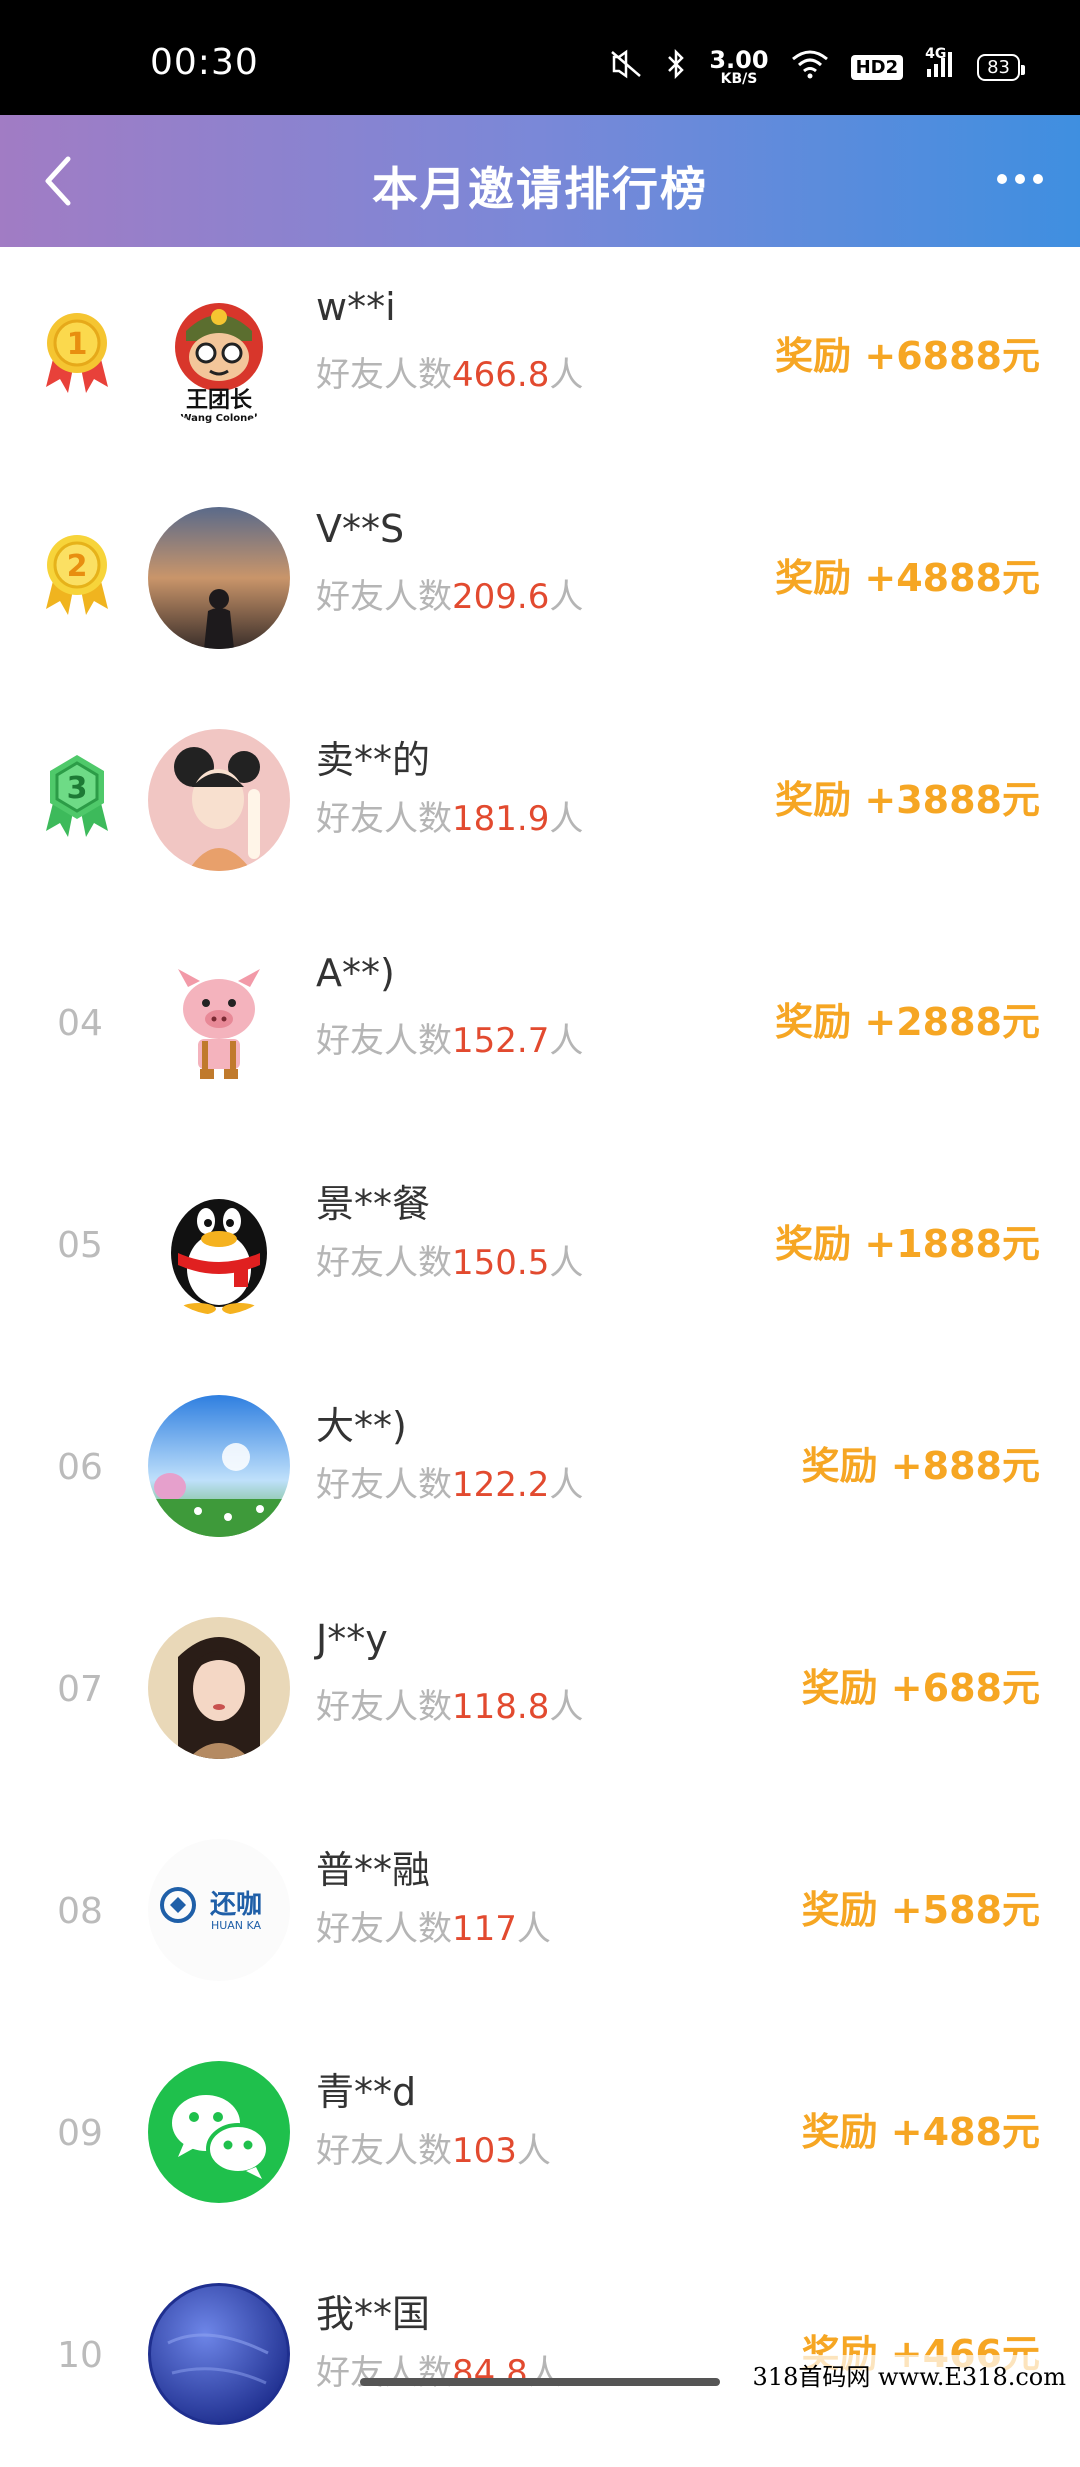 The width and height of the screenshot is (1080, 2467). What do you see at coordinates (920, 1910) in the screenshot?
I see `reward-amount: 奖励 +588元` at bounding box center [920, 1910].